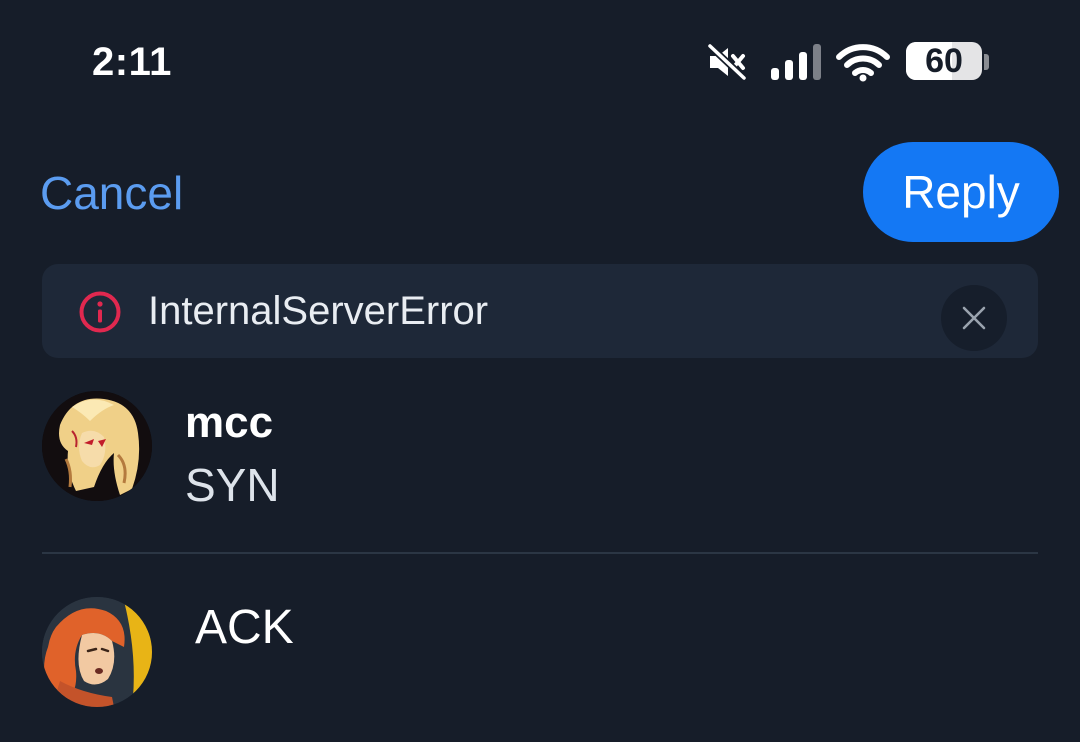  Describe the element at coordinates (727, 62) in the screenshot. I see `mute-icon` at that location.